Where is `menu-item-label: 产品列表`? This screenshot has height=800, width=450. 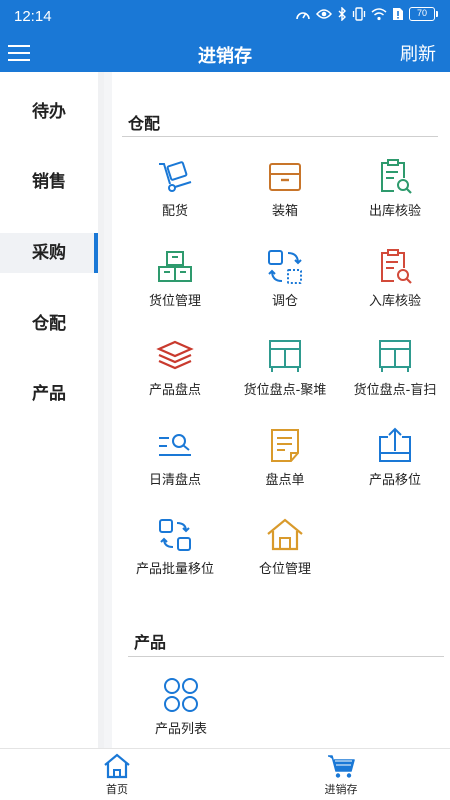
menu-item-label: 产品列表 is located at coordinates (180, 729).